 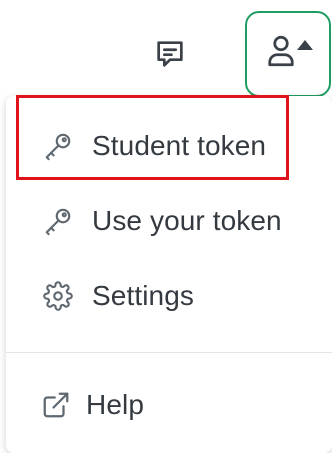 I want to click on message-square-text-icon, so click(x=170, y=56).